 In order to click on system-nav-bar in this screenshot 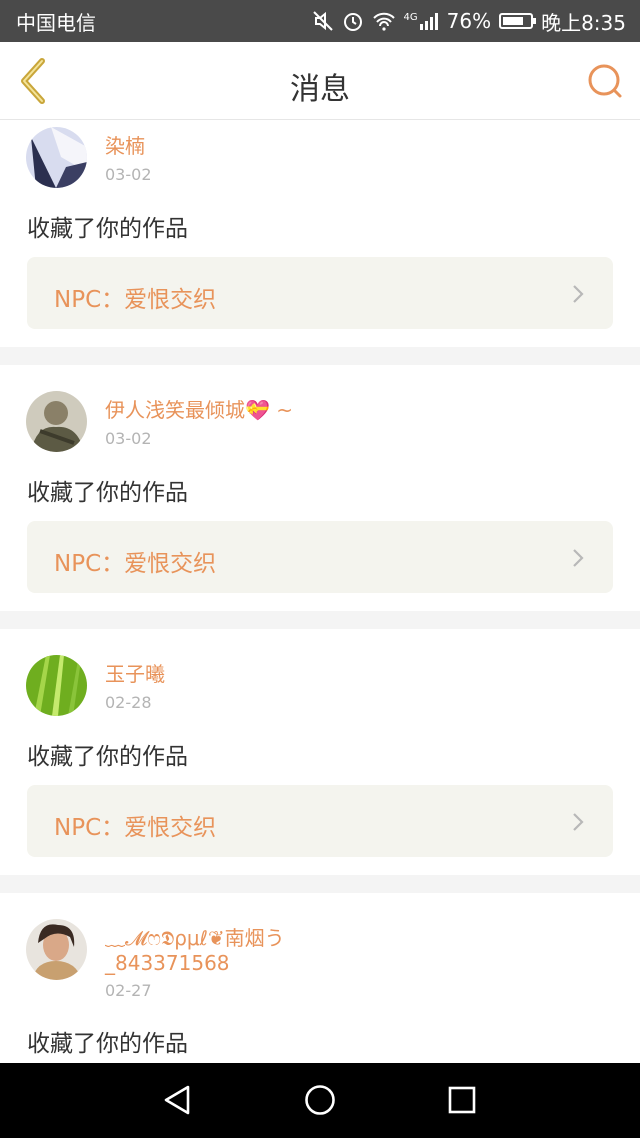, I will do `click(320, 1100)`.